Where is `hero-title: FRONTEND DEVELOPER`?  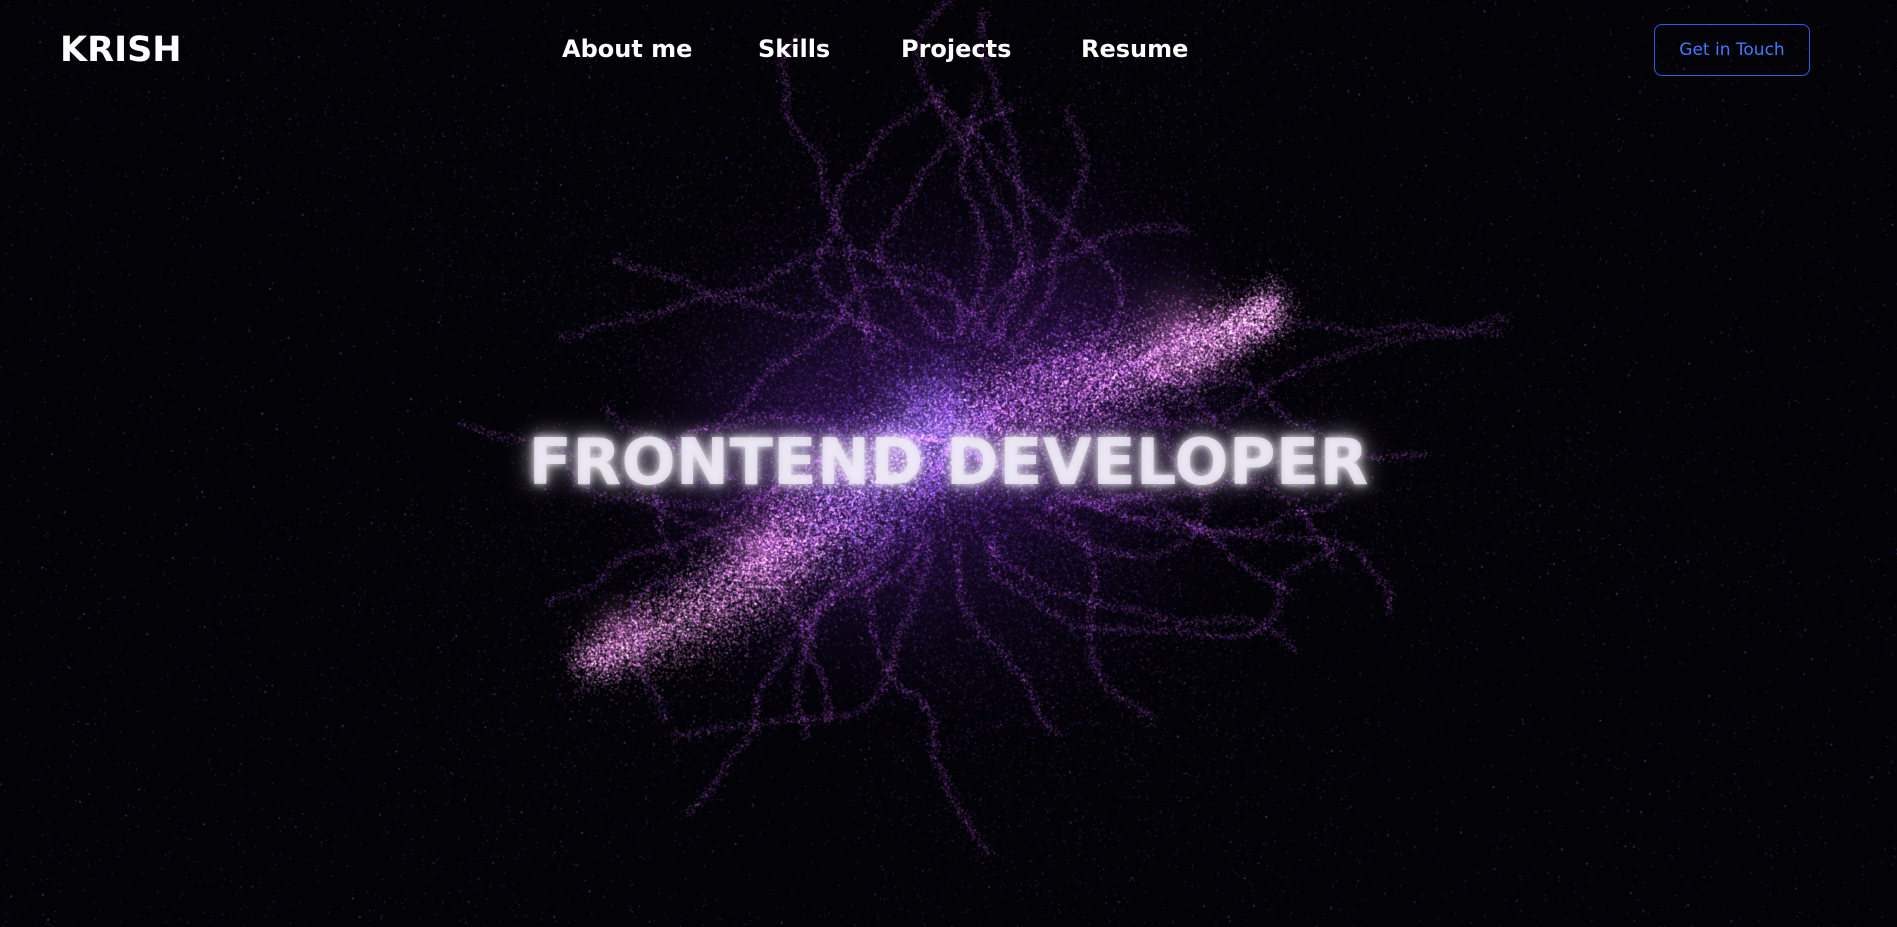 hero-title: FRONTEND DEVELOPER is located at coordinates (948, 463).